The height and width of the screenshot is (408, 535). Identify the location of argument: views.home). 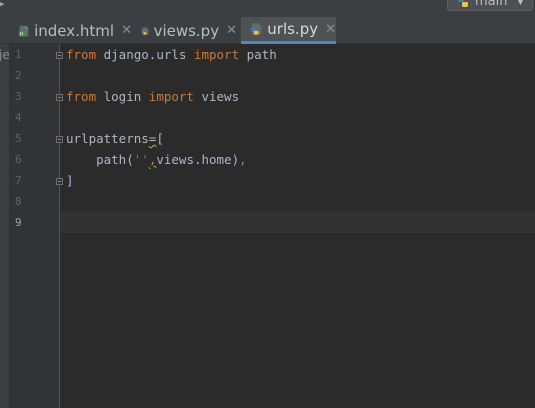
(198, 159).